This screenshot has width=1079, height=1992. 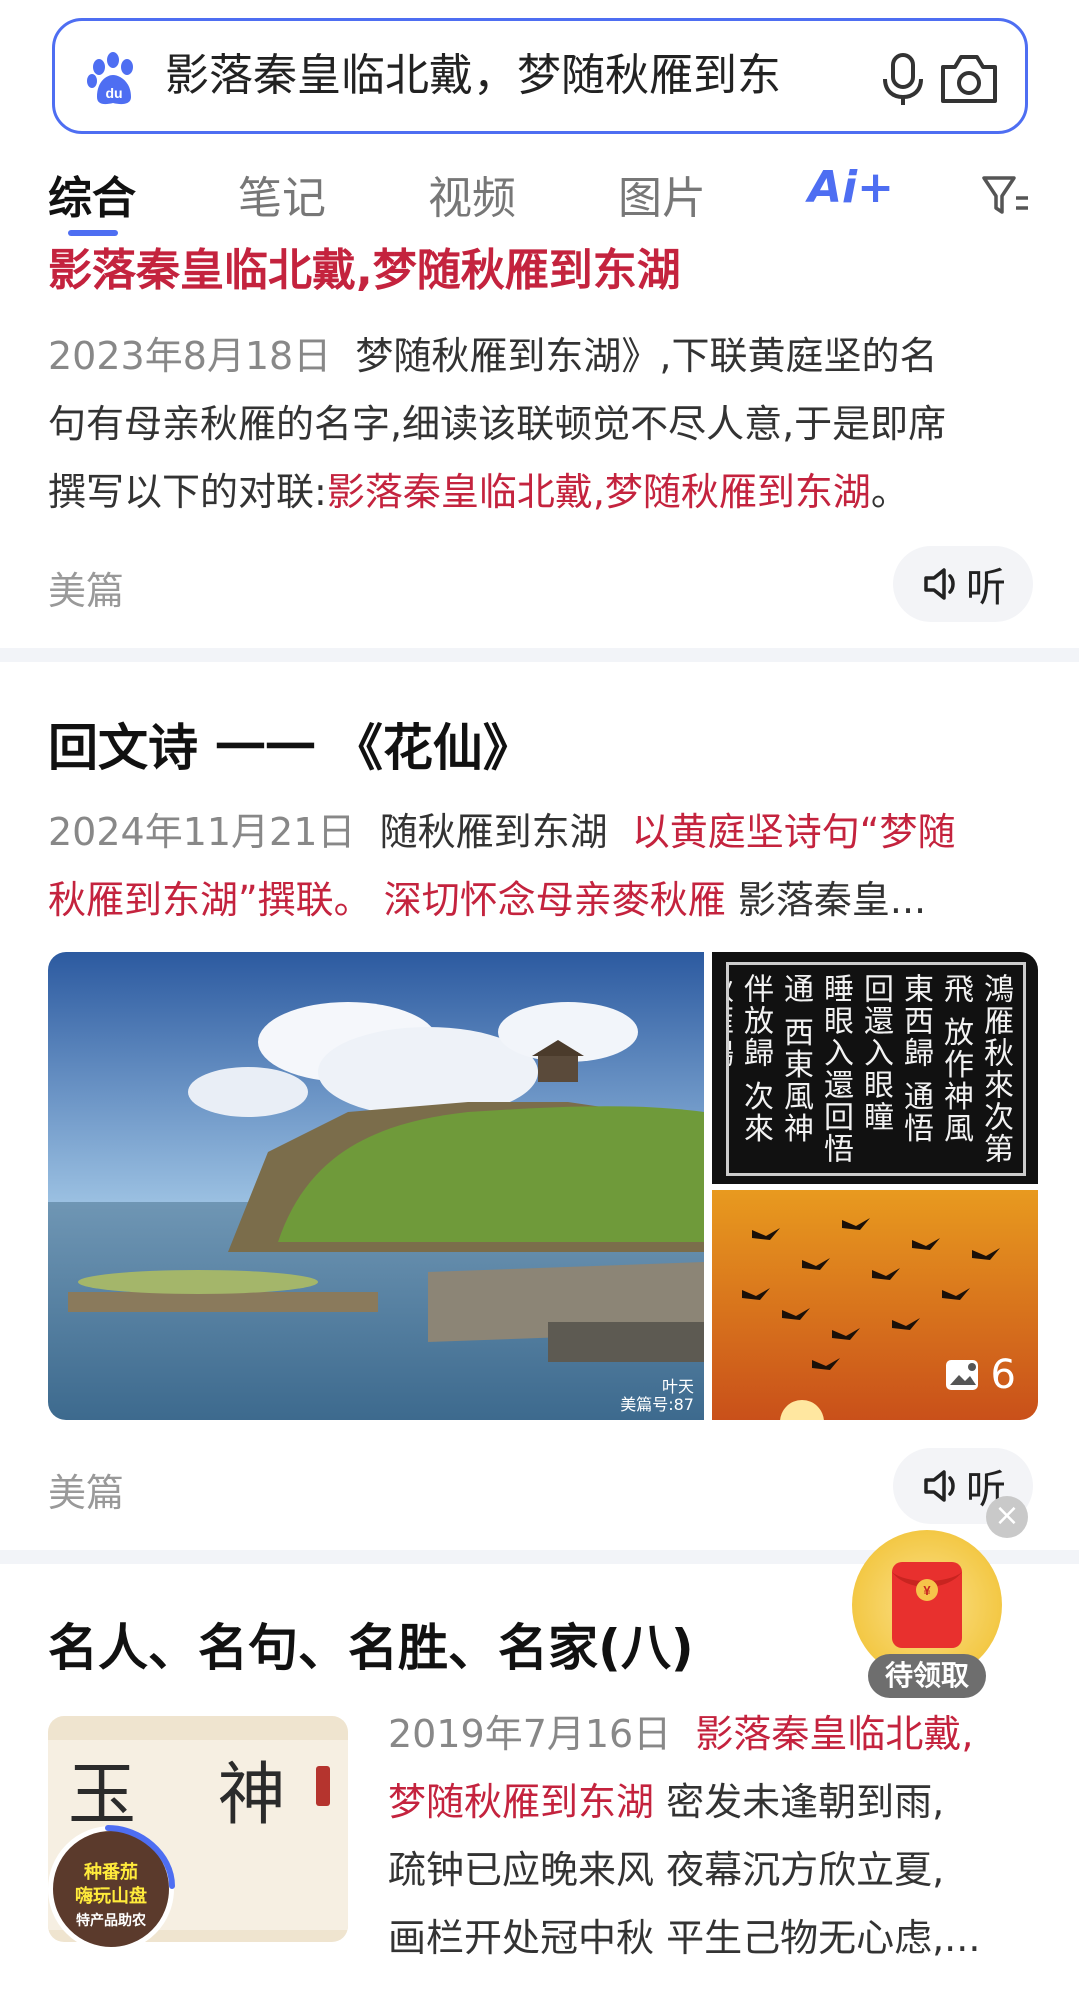 I want to click on card-divider, so click(x=539, y=655).